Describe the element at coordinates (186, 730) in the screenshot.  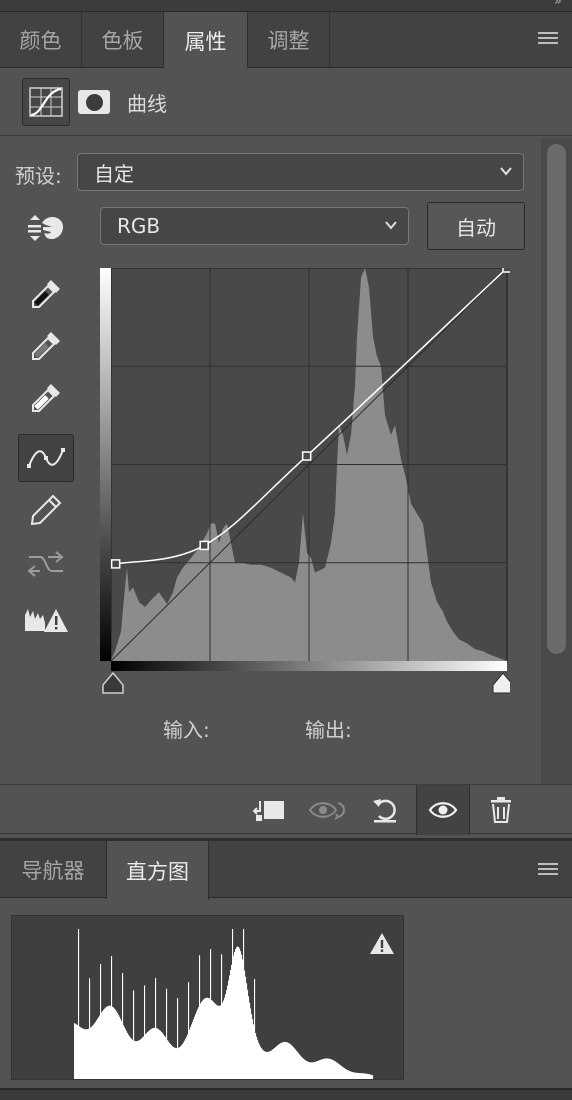
I see `input-label: 输入:` at that location.